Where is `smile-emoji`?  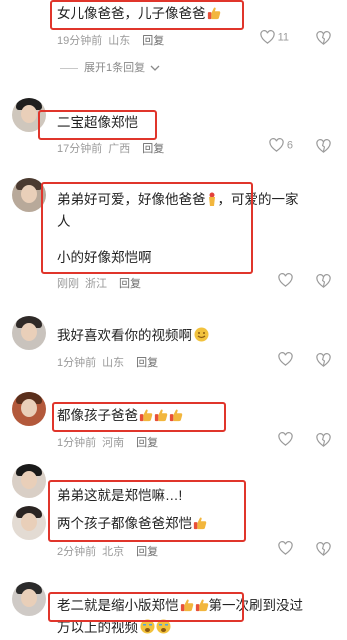 smile-emoji is located at coordinates (201, 334).